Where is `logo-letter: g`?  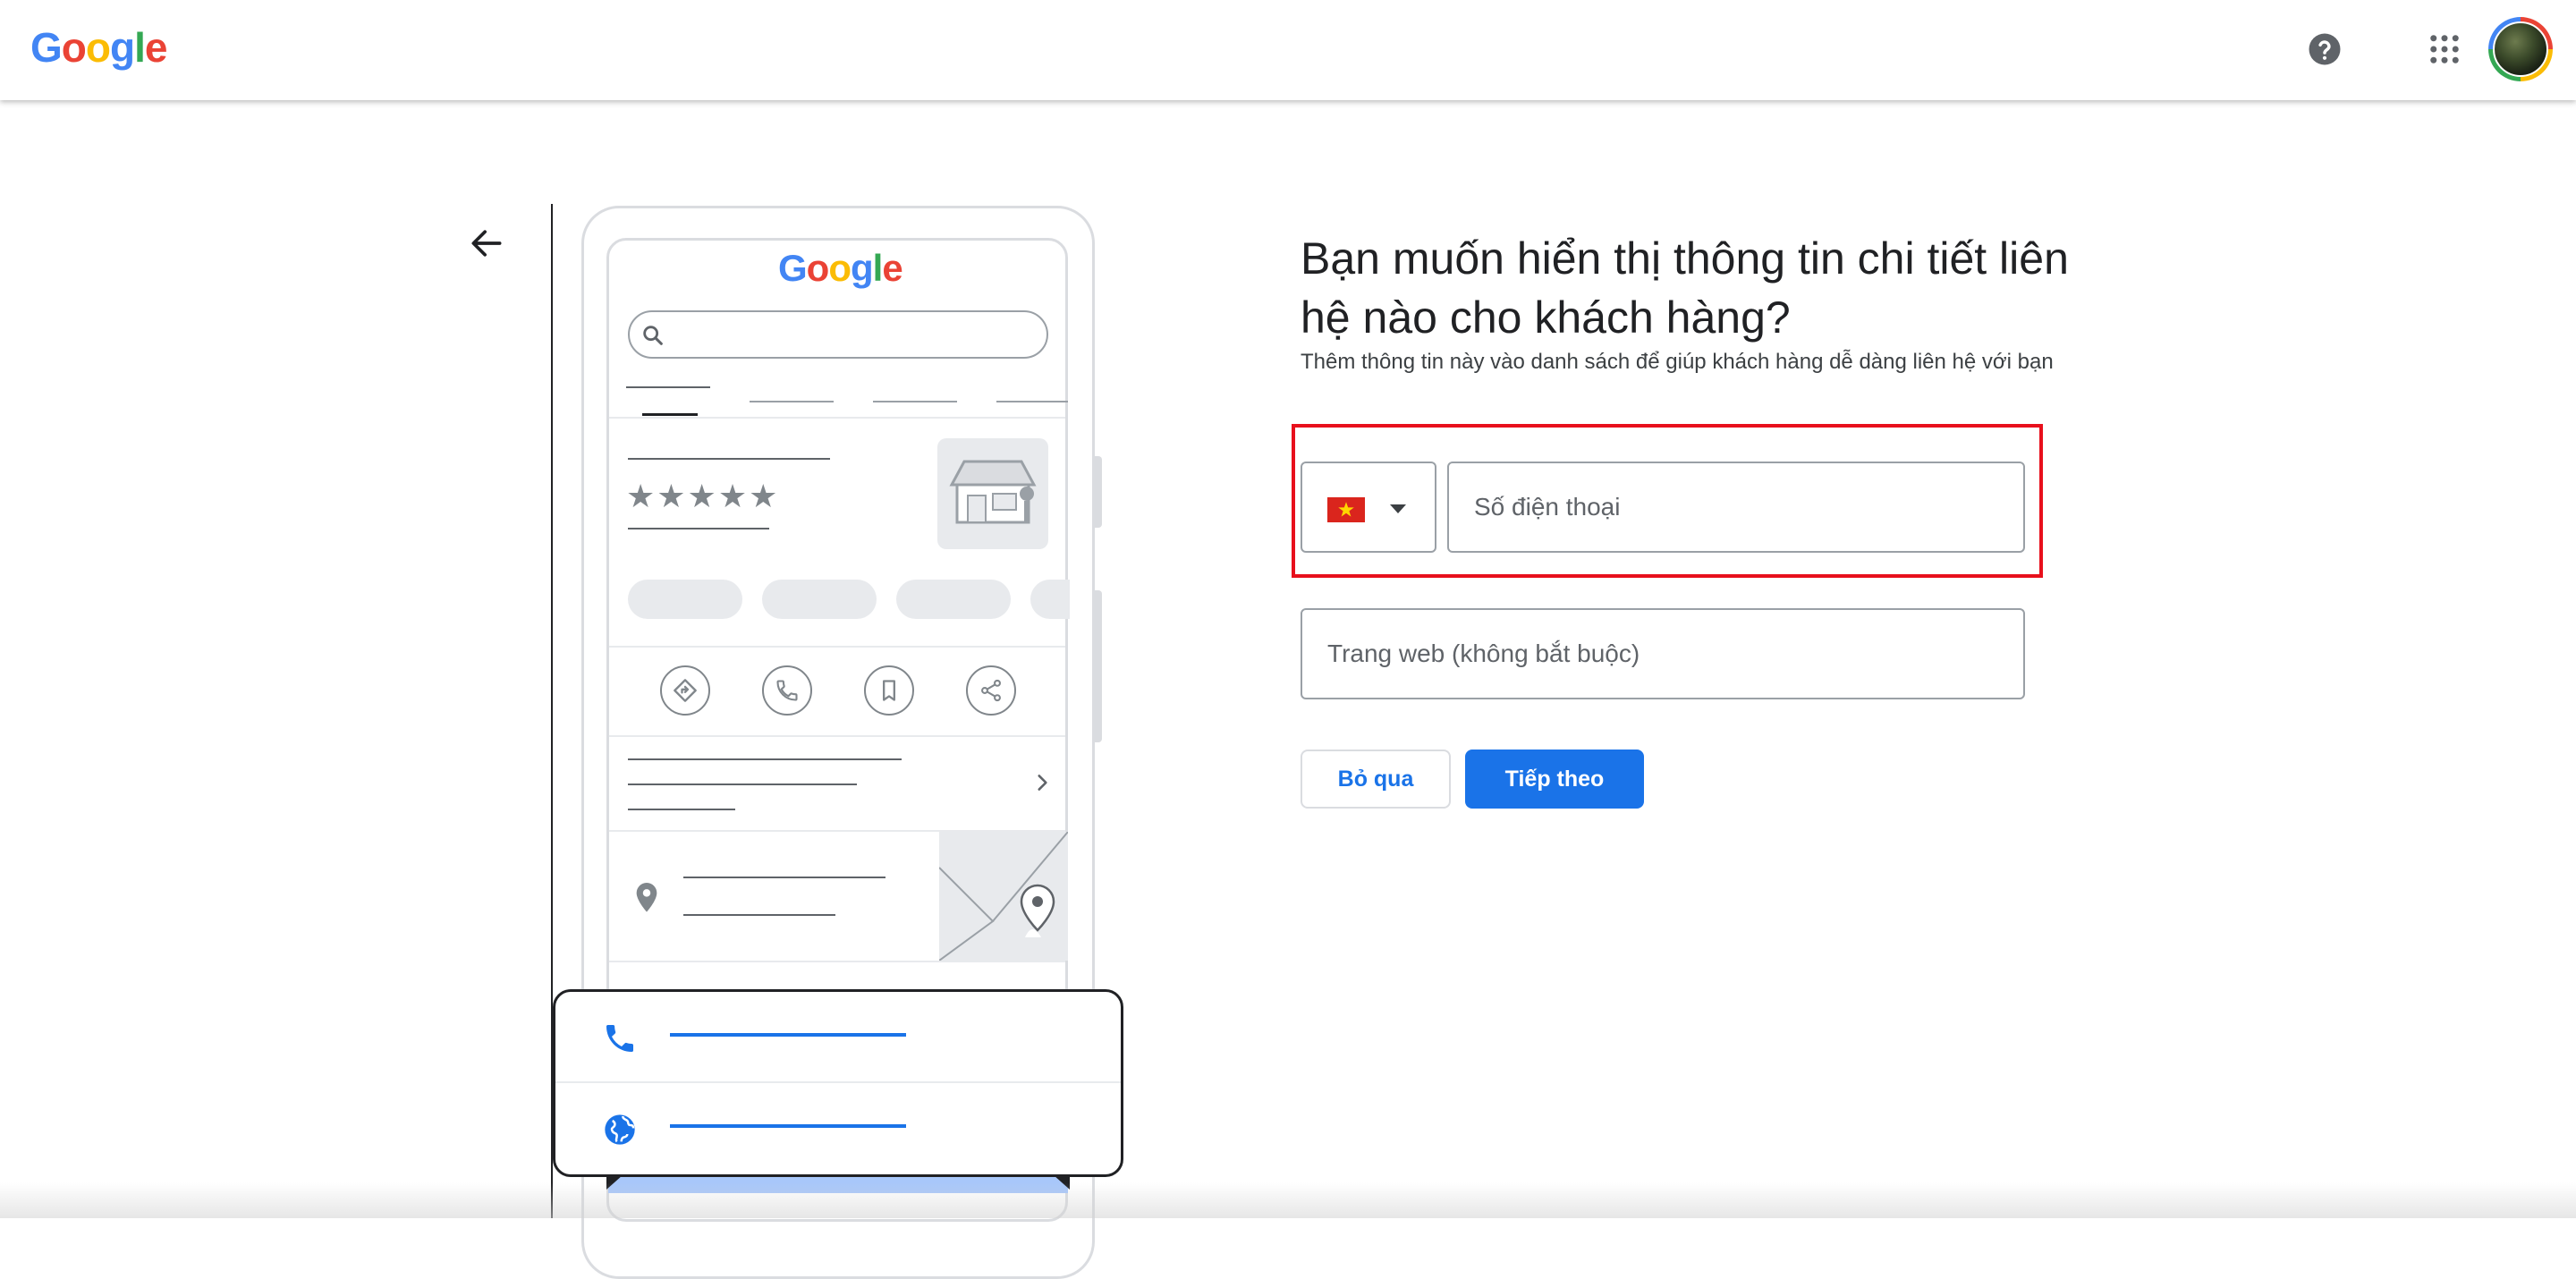
logo-letter: g is located at coordinates (122, 48).